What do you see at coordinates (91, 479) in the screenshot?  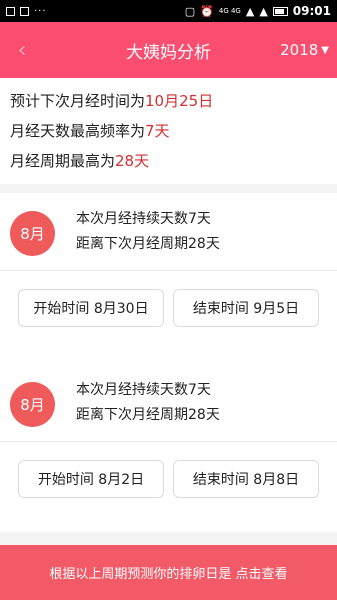 I see `start-date-button: 开始时间 8月2日` at bounding box center [91, 479].